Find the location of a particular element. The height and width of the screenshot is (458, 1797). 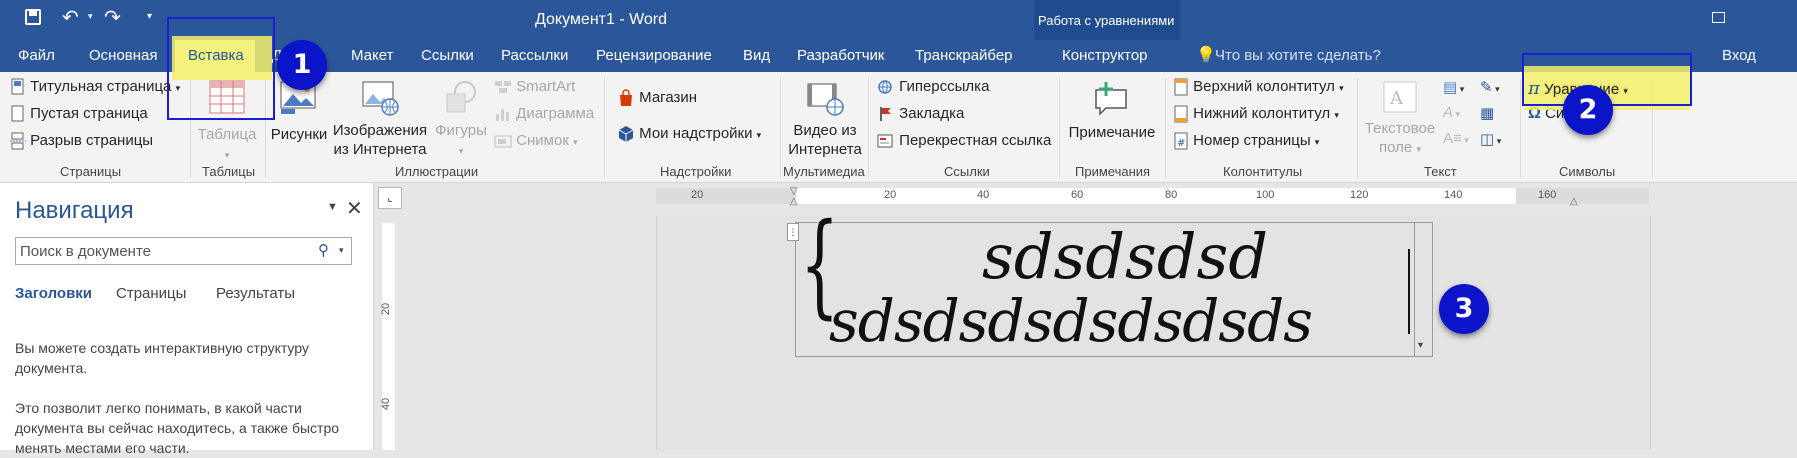

chart-icon is located at coordinates (502, 115).